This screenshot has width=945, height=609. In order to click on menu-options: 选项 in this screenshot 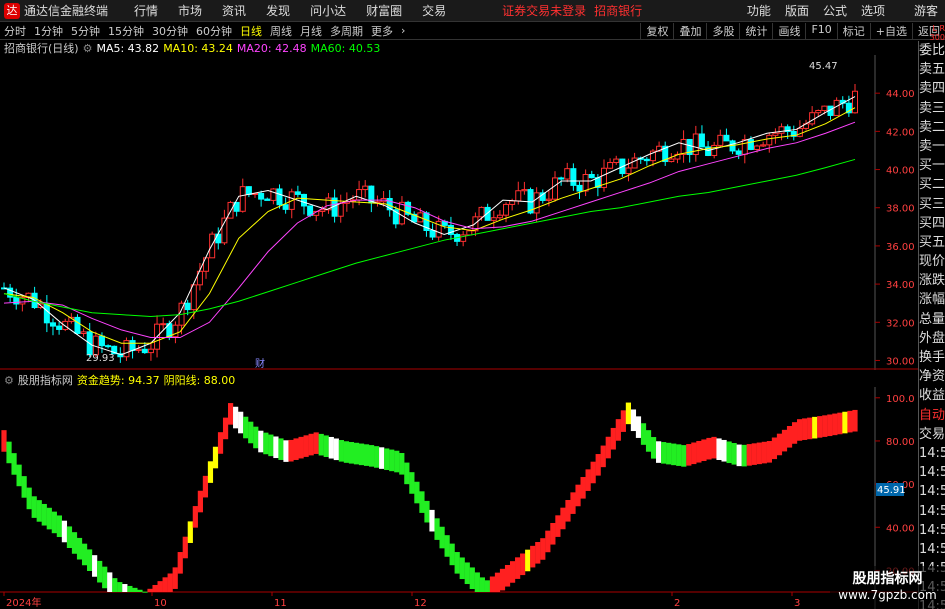, I will do `click(873, 10)`.